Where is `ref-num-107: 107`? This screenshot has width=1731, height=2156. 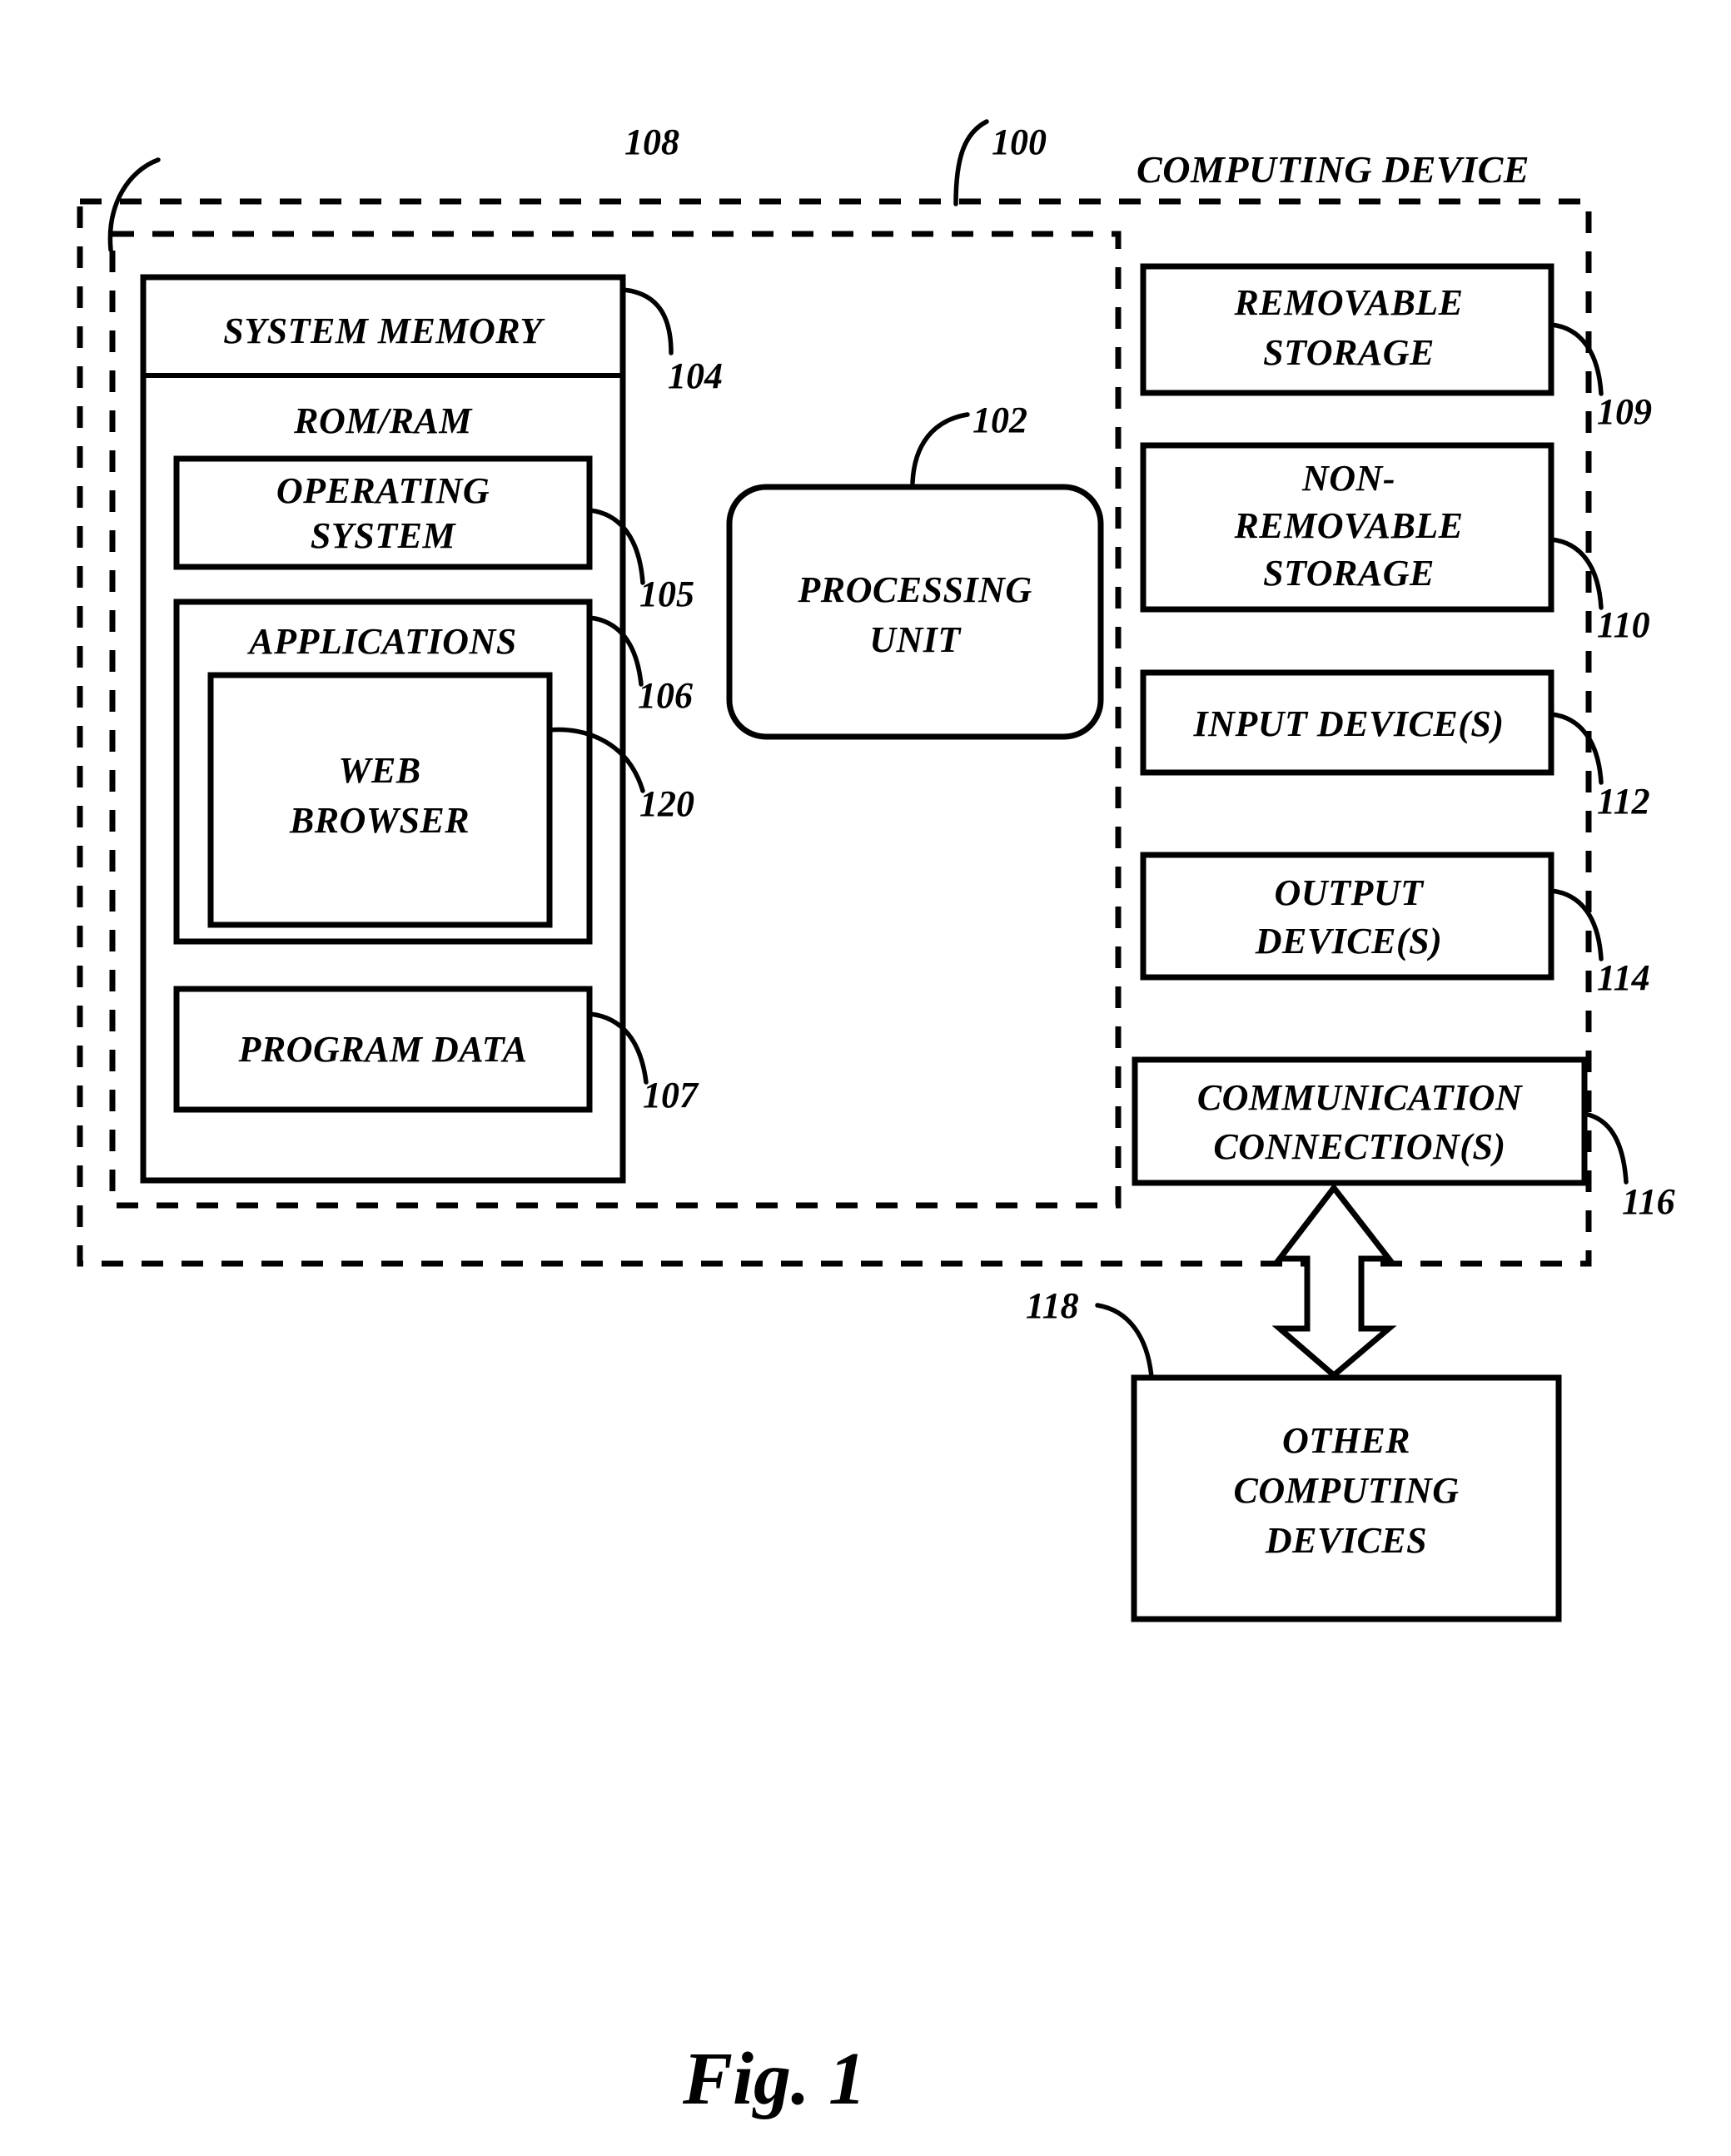
ref-num-107: 107 is located at coordinates (671, 1095).